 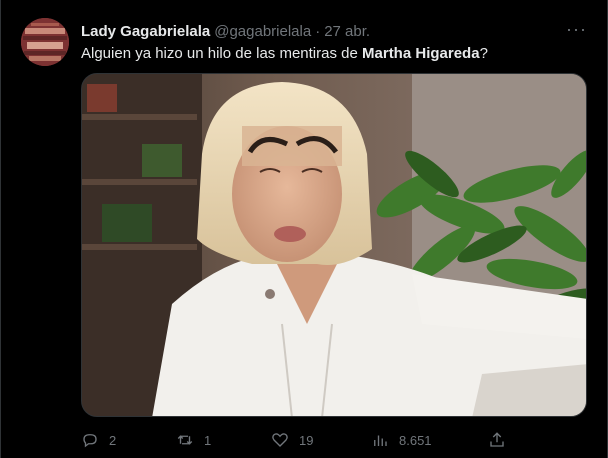 What do you see at coordinates (113, 440) in the screenshot?
I see `reply-count: 2` at bounding box center [113, 440].